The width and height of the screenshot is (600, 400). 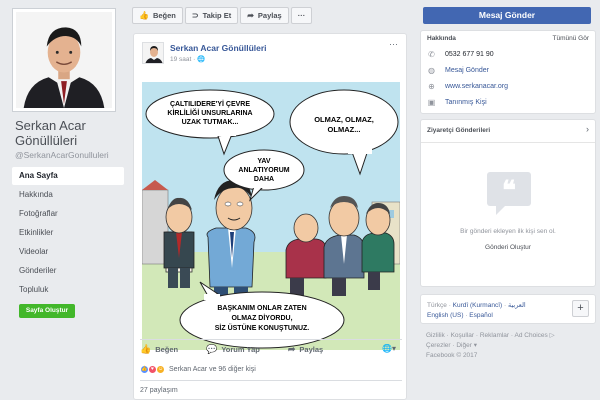 I want to click on post-share-button: ➦ Paylaş, so click(x=305, y=349).